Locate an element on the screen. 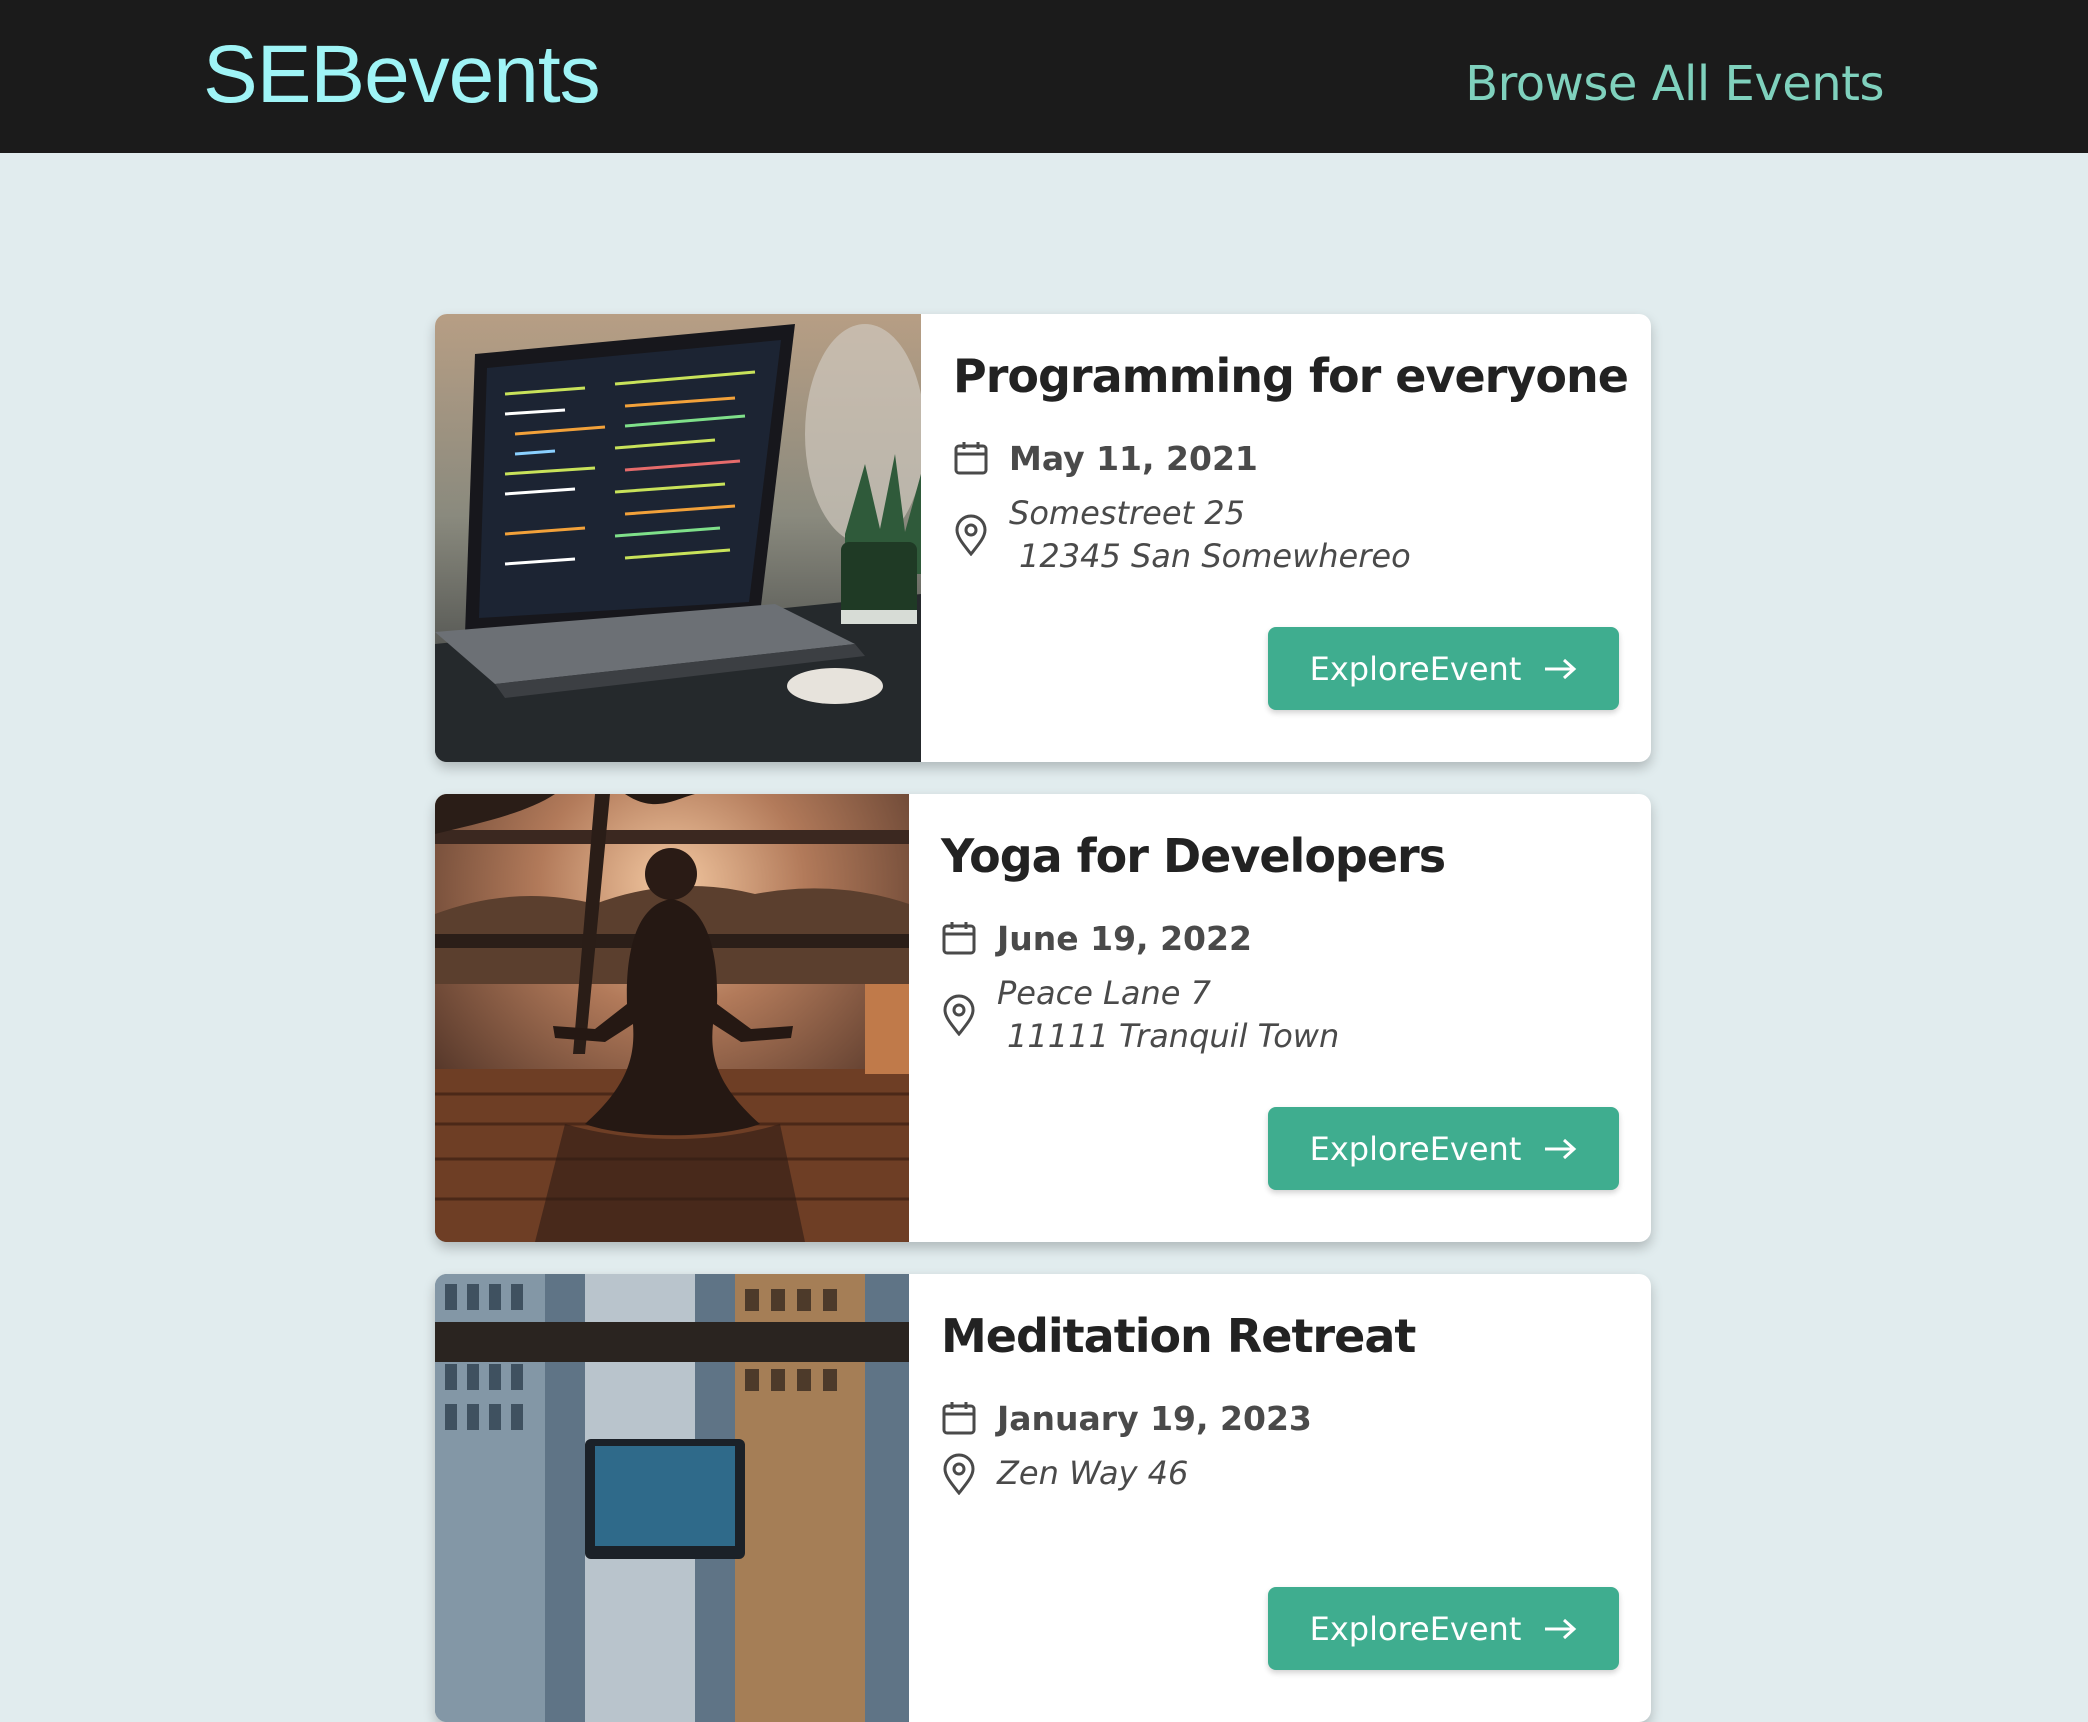  event-date: June 19, 2022 is located at coordinates (1096, 938).